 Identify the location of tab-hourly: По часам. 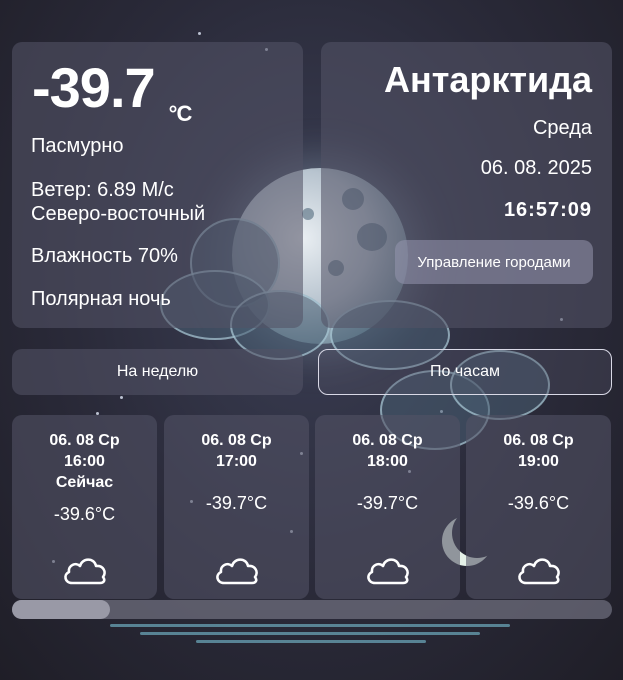
(465, 372).